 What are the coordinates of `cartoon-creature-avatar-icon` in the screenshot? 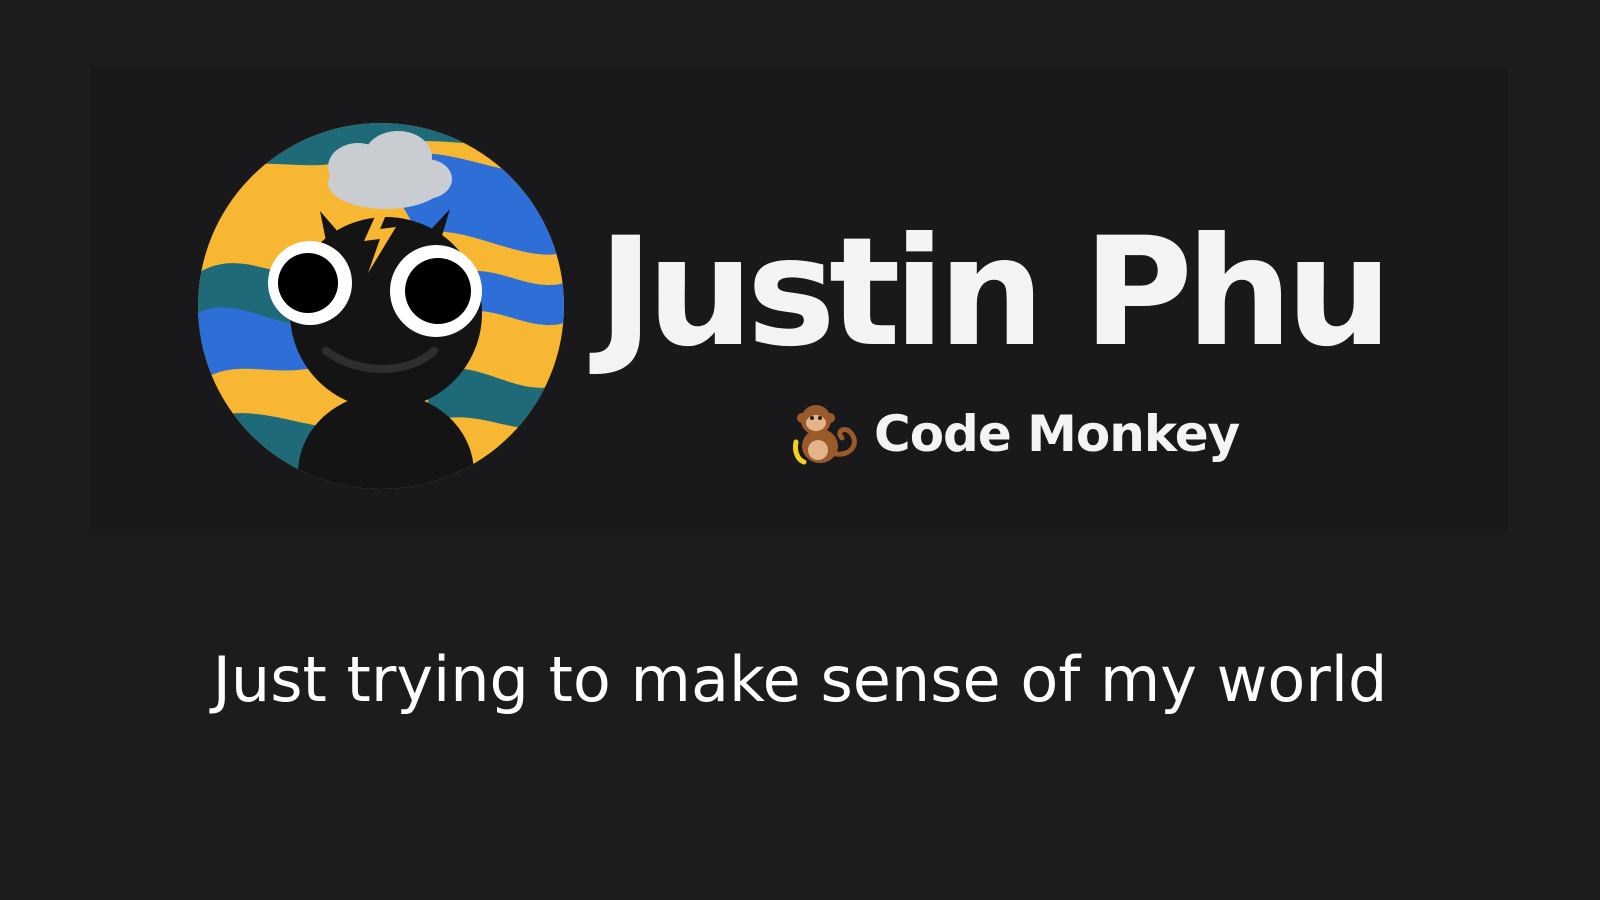 It's located at (381, 306).